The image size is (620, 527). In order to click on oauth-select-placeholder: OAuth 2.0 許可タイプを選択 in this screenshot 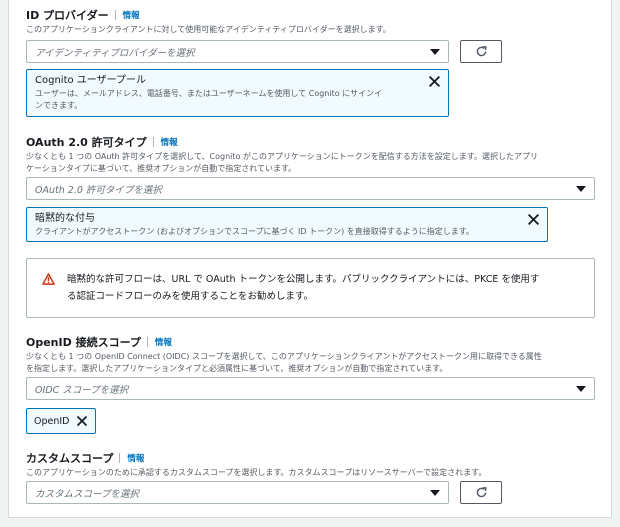, I will do `click(98, 190)`.